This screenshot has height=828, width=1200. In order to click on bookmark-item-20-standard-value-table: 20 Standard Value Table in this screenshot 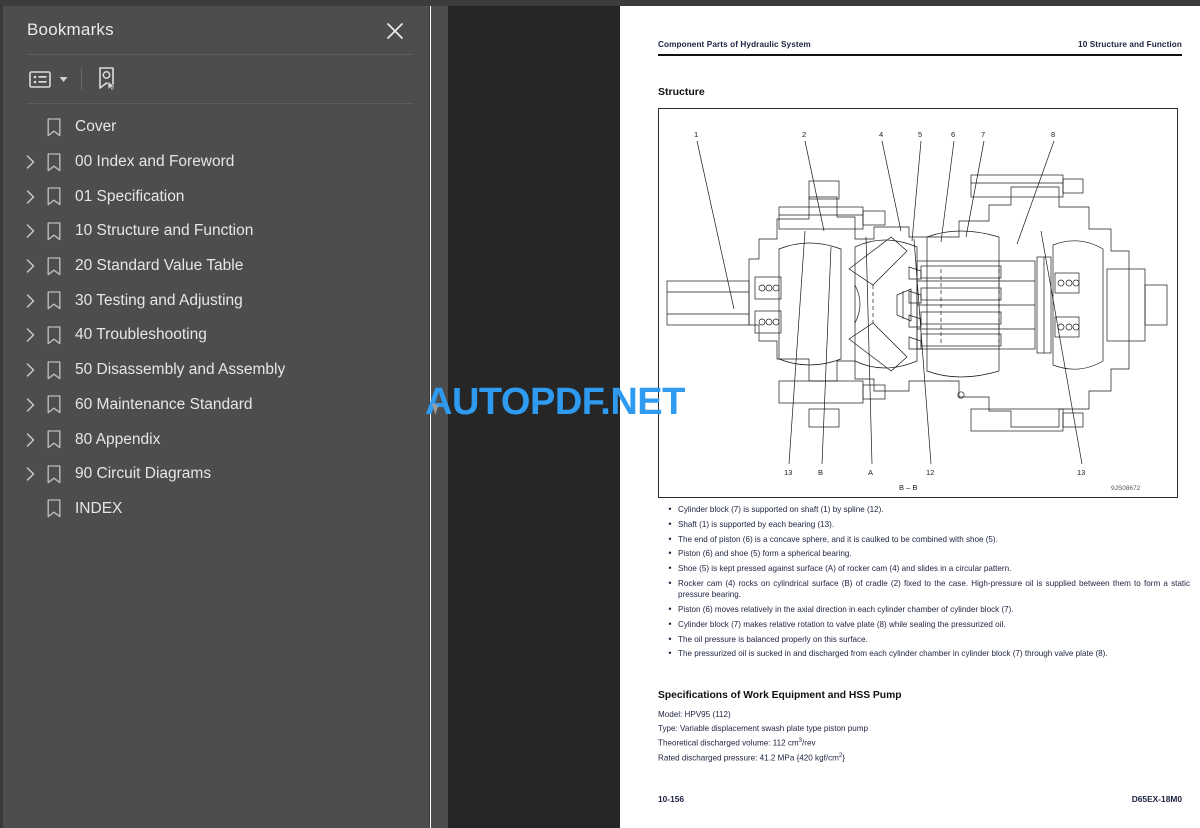, I will do `click(216, 266)`.